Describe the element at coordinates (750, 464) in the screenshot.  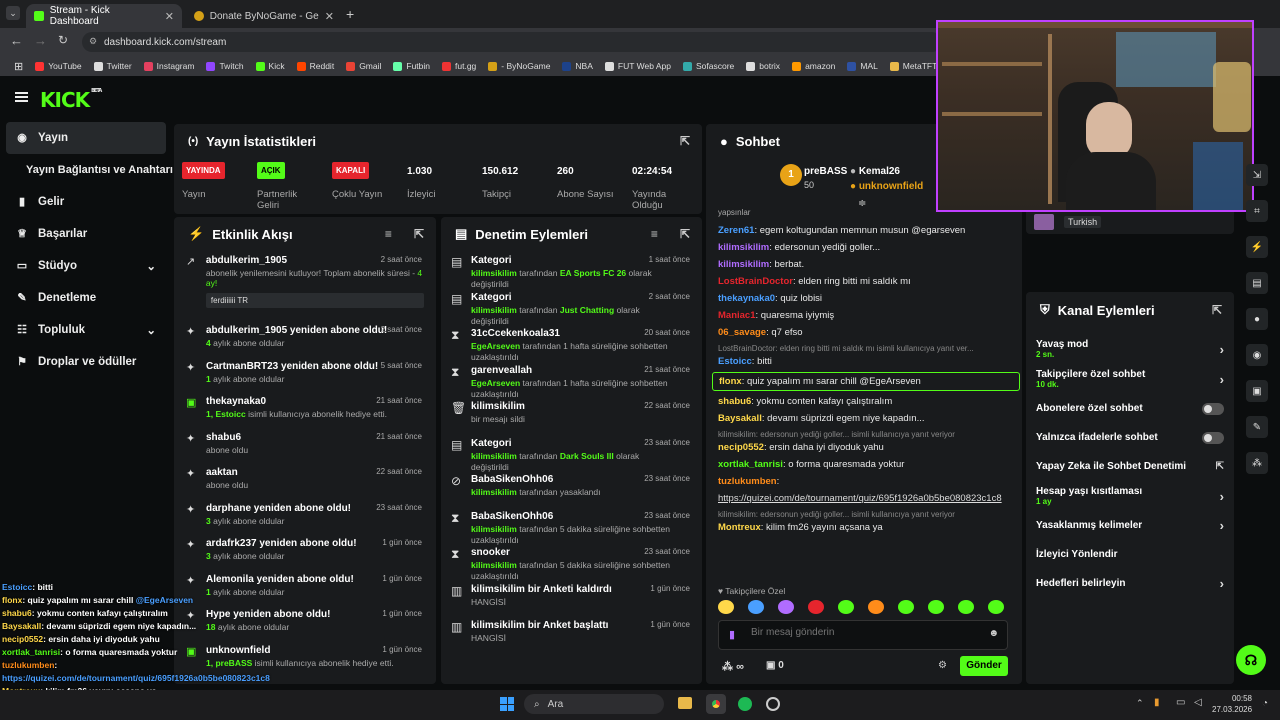
I see `chat-username: xortlak_tanrisi` at that location.